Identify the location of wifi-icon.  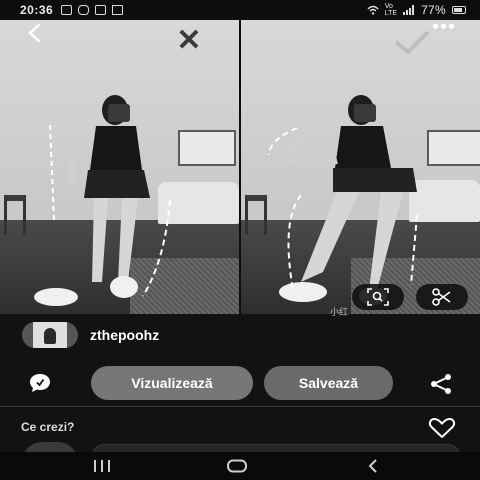
(373, 10).